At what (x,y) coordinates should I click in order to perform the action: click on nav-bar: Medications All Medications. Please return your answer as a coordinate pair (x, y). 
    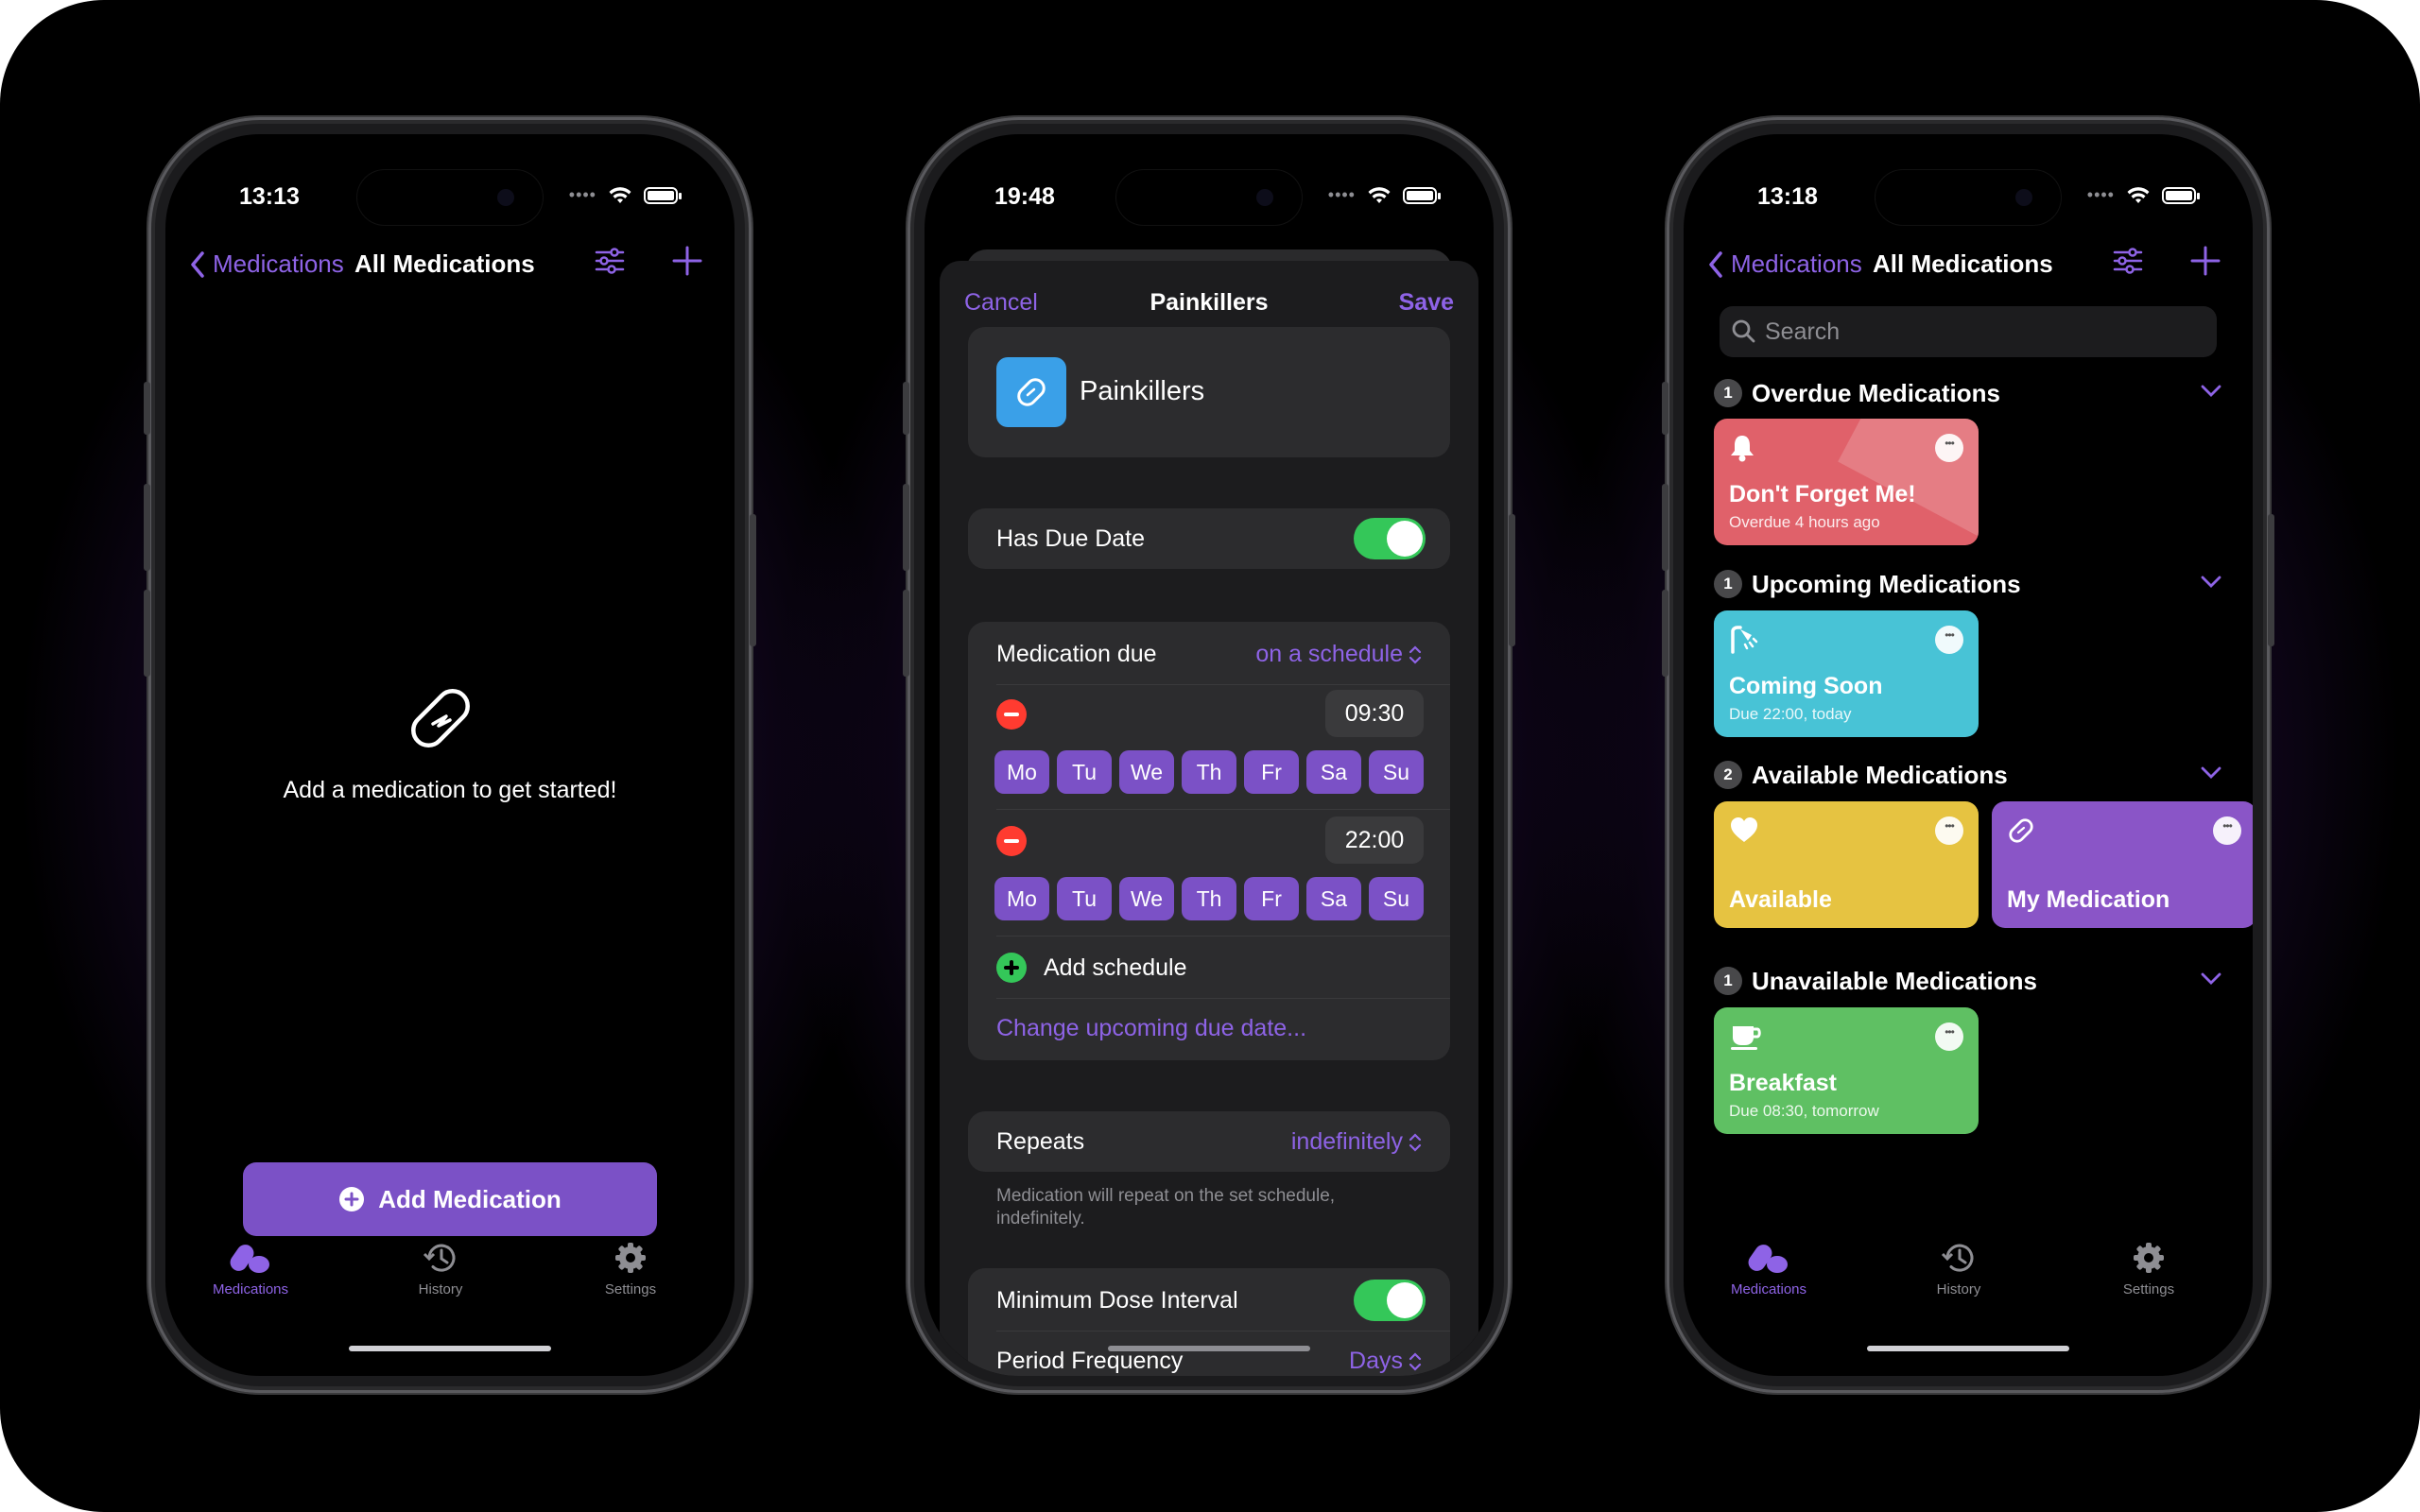
    Looking at the image, I should click on (450, 260).